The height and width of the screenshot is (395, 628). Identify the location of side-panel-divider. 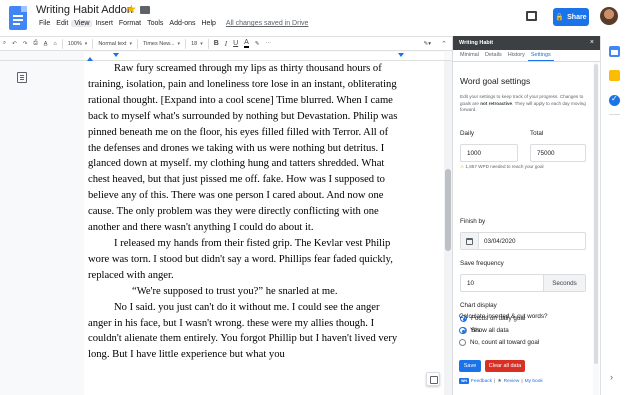
(614, 114).